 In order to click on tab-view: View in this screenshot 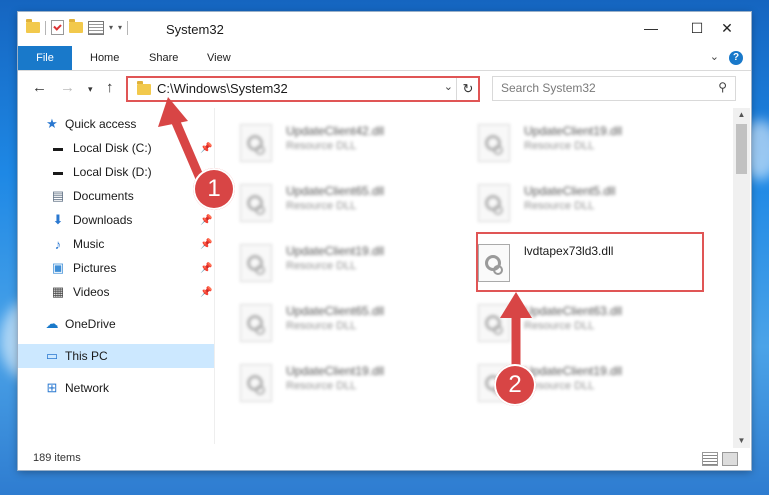, I will do `click(219, 58)`.